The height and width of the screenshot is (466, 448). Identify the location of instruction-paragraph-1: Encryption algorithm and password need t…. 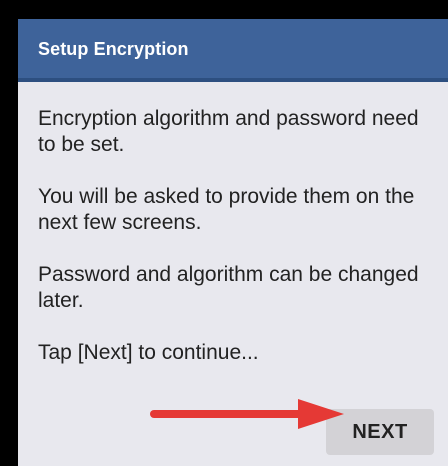
(228, 131).